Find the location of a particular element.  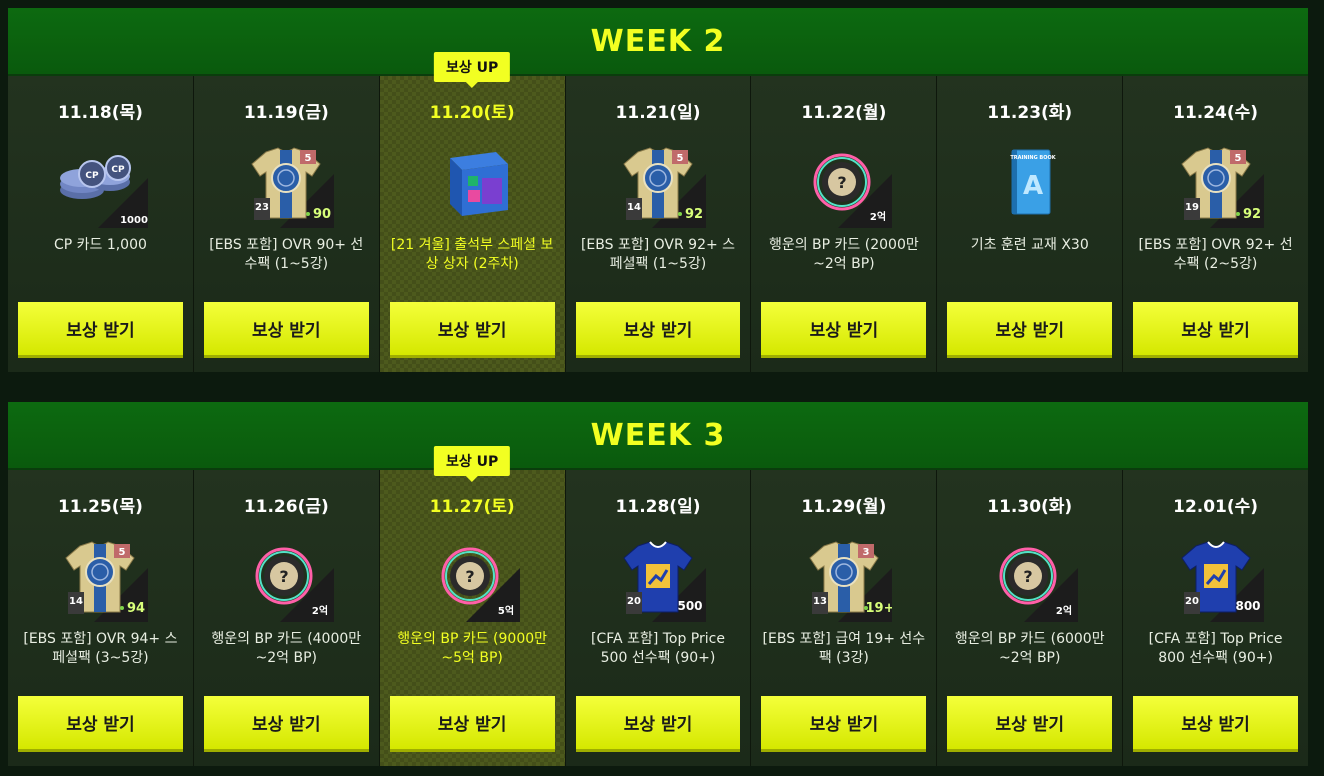

bp-amount: 5억 is located at coordinates (506, 611).